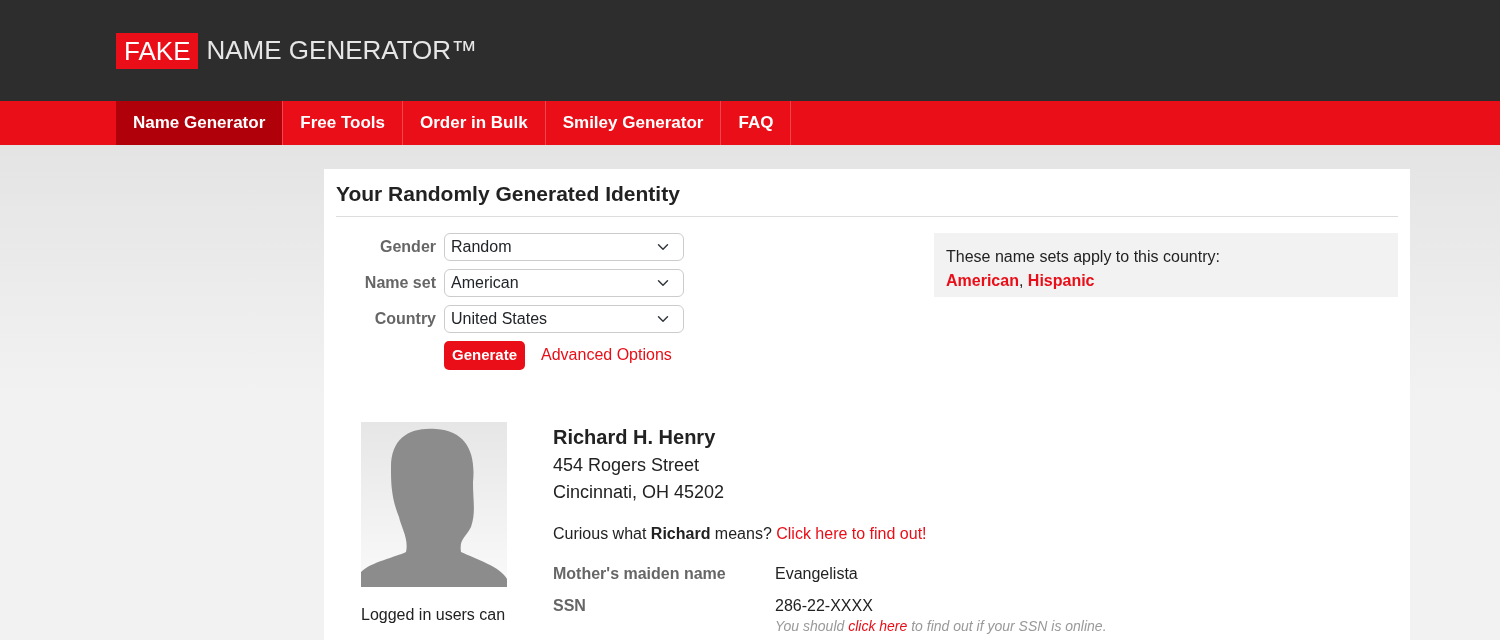 This screenshot has height=640, width=1500. I want to click on select-field: Random, so click(564, 247).